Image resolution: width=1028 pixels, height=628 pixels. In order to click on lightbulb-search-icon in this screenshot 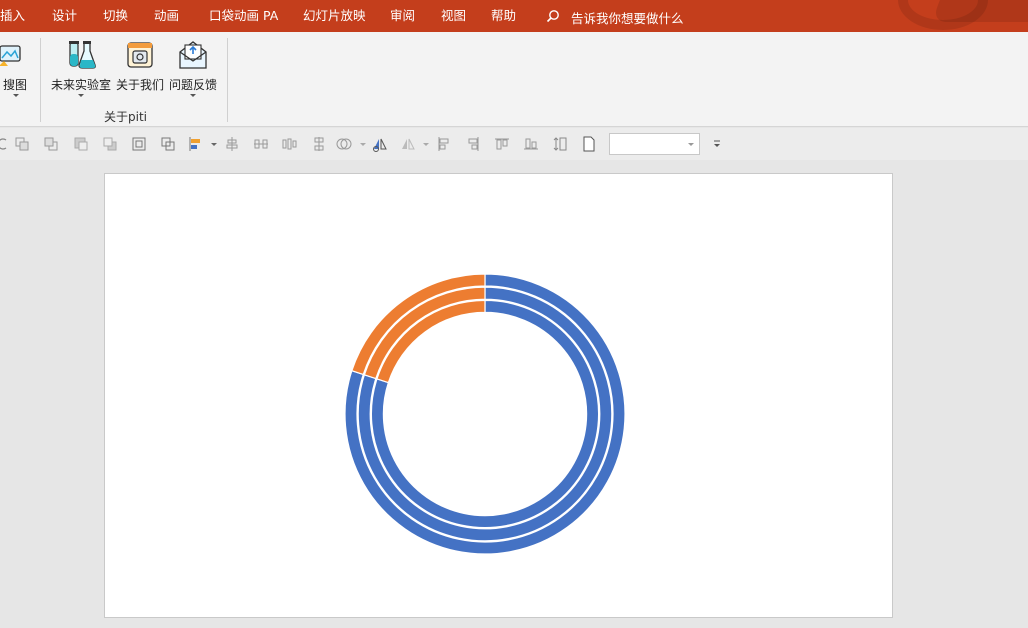, I will do `click(553, 16)`.